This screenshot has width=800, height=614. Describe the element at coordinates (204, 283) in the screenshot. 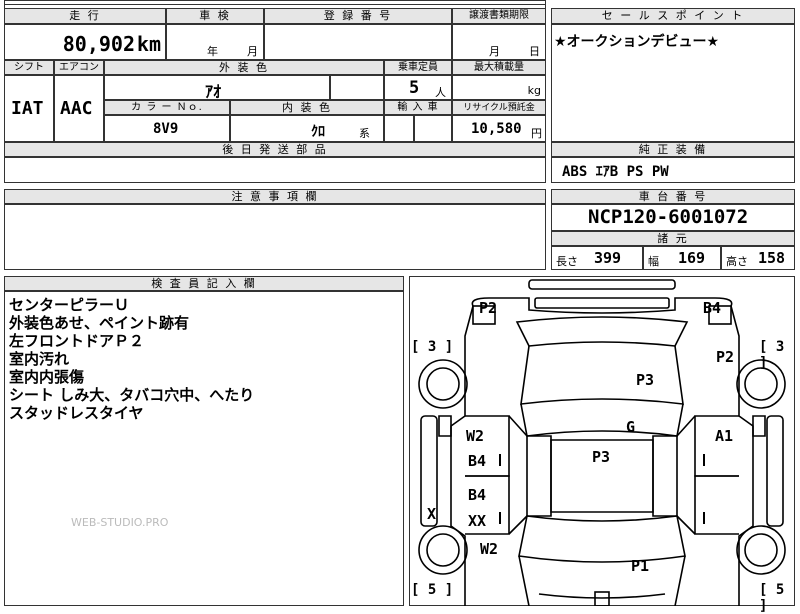

I see `inspector-header: 検 査 員 記 入 欄` at that location.